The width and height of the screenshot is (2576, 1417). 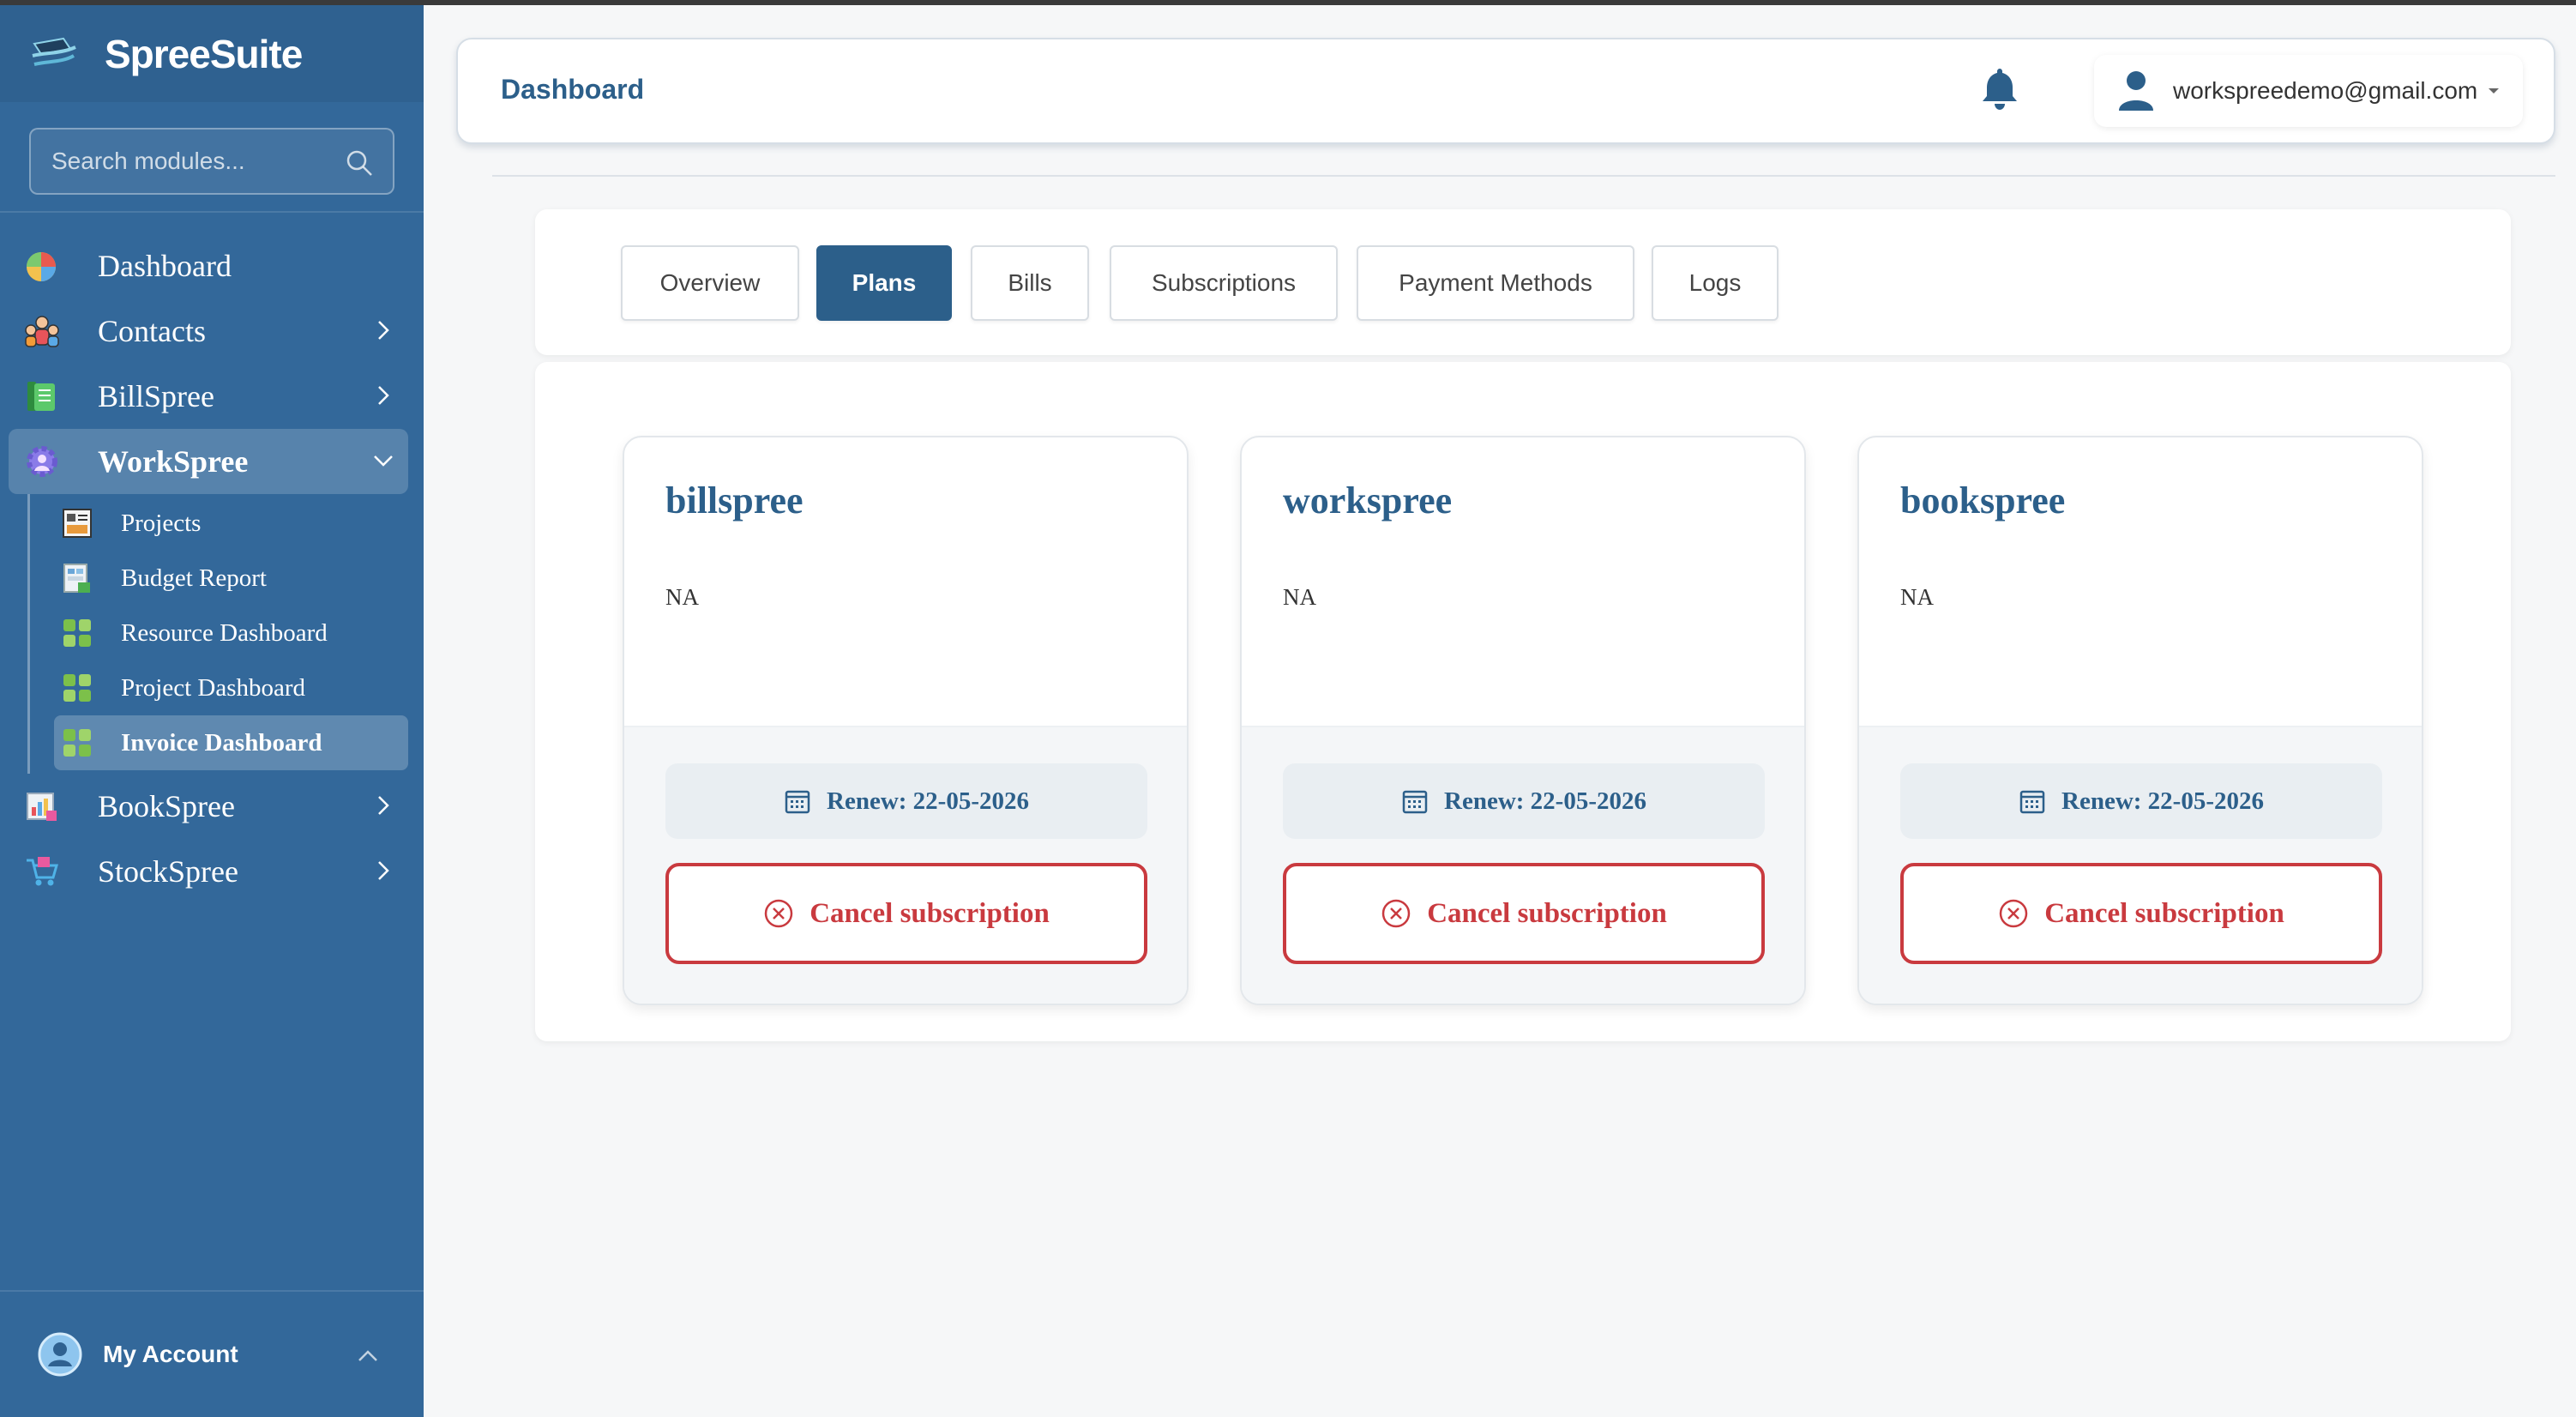 I want to click on my-account-label: My Account, so click(x=170, y=1354).